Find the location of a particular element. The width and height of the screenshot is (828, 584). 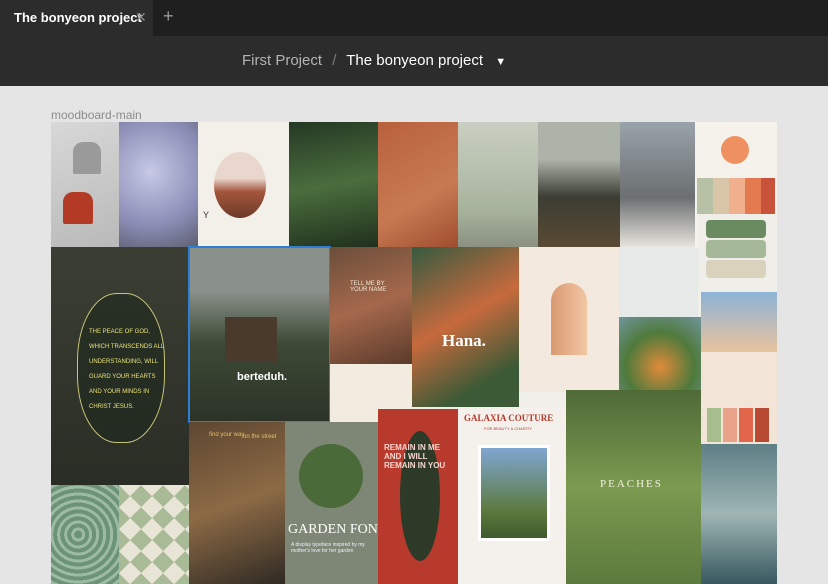

galaxia-title: GALAXIA COUTURE is located at coordinates (509, 418).